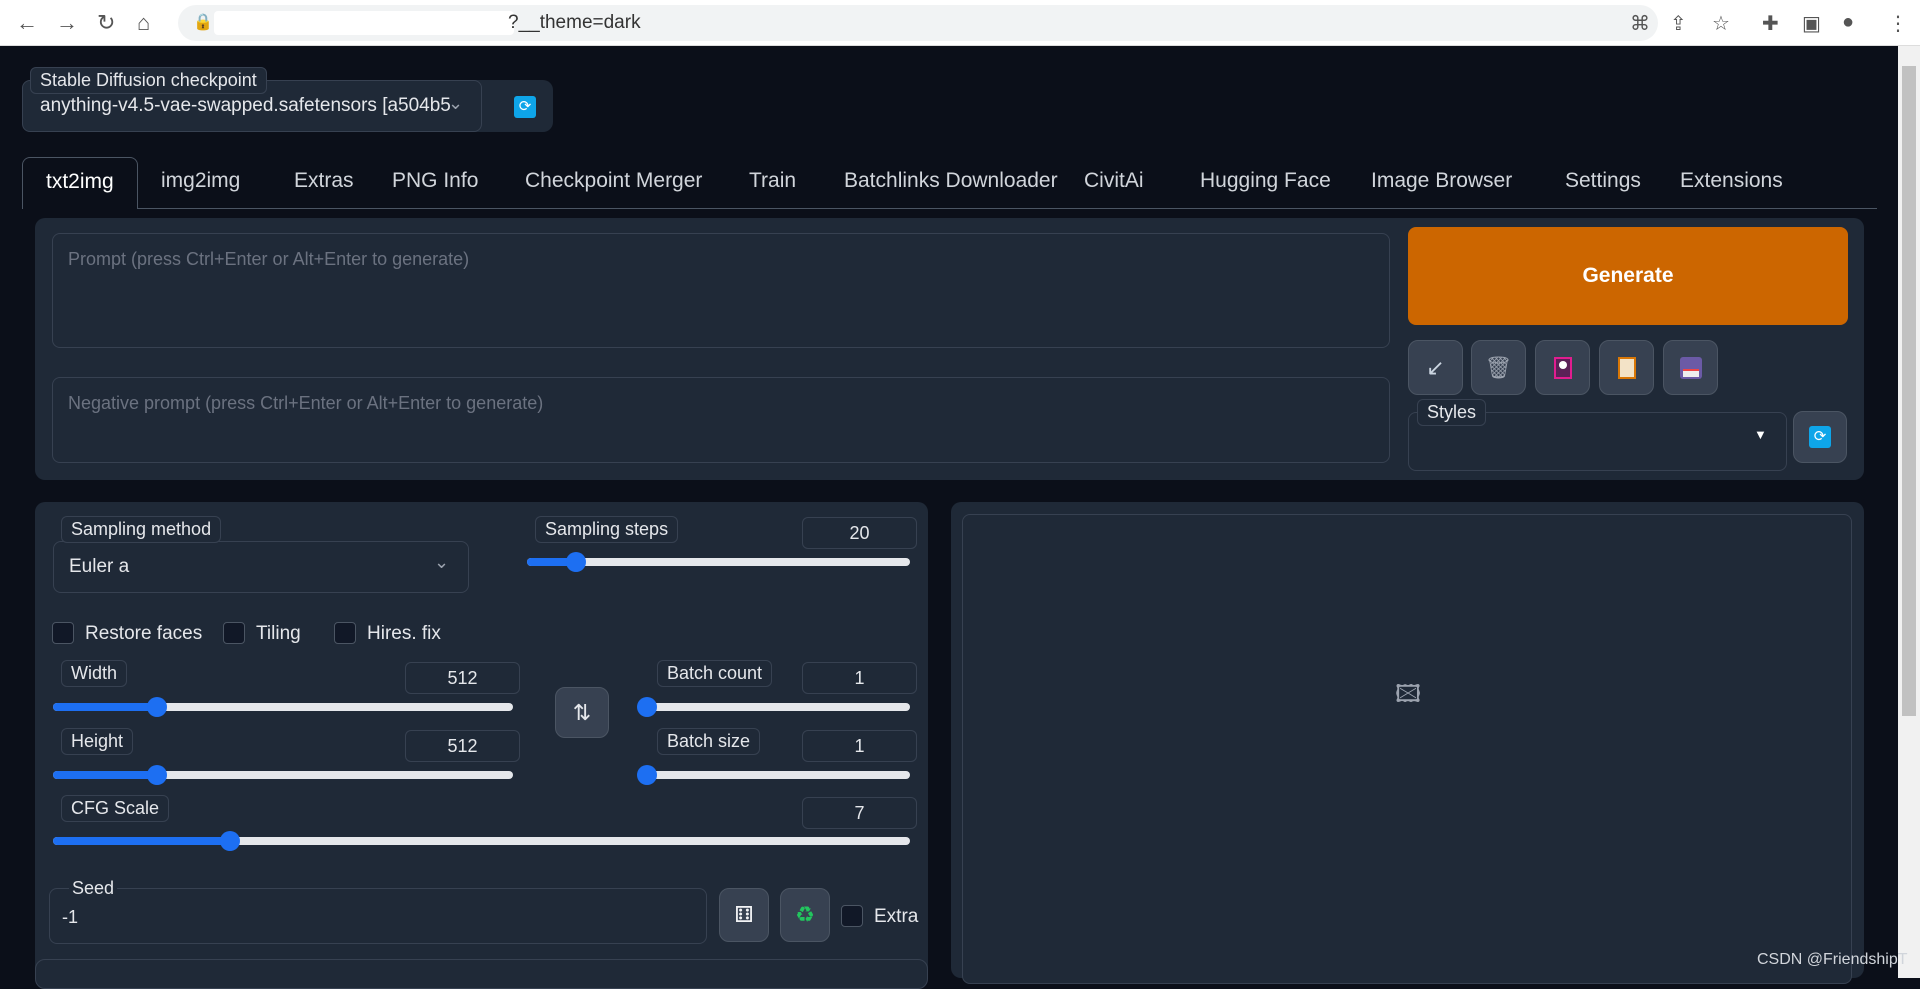 This screenshot has height=989, width=1920. What do you see at coordinates (859, 533) in the screenshot?
I see `sampling-steps-input: 20` at bounding box center [859, 533].